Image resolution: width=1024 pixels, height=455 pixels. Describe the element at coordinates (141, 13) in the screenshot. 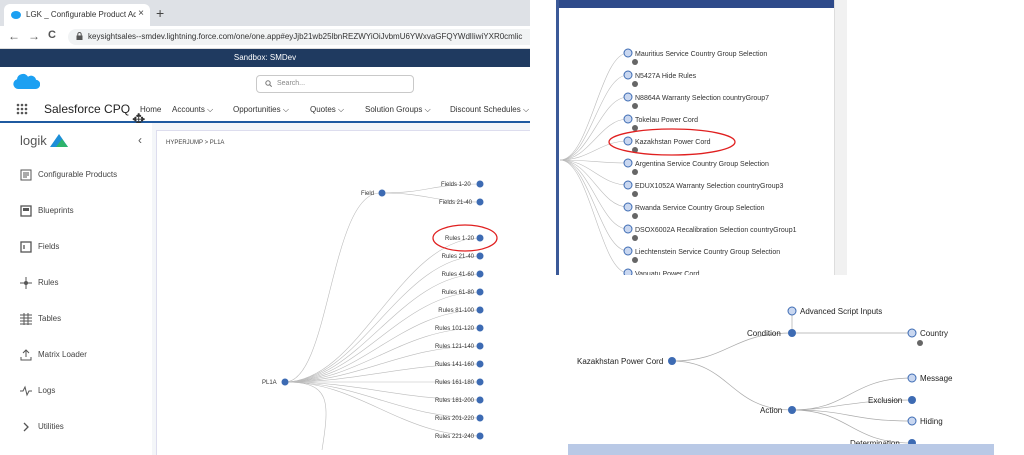

I see `close-tab-icon: ×` at that location.